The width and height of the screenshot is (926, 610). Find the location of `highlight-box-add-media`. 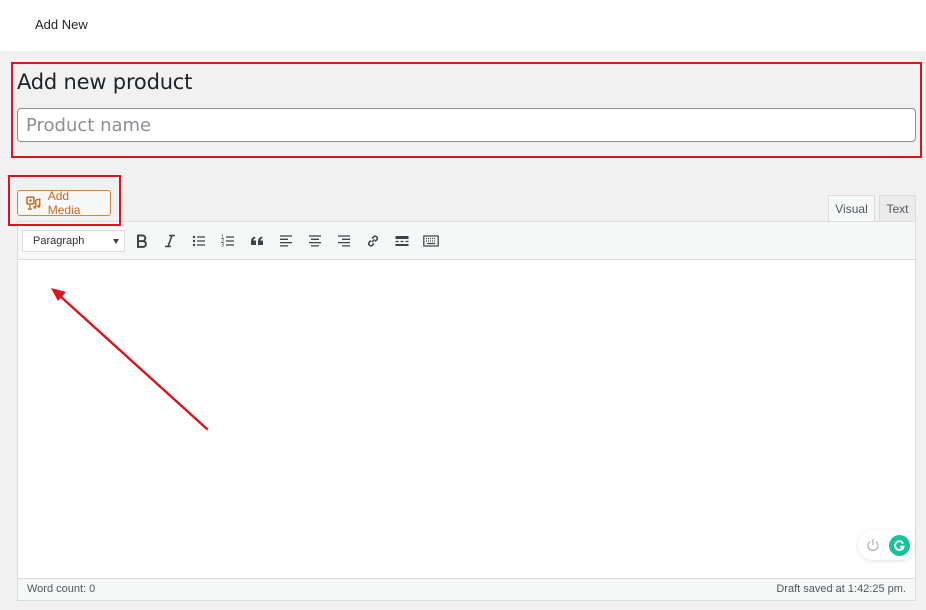

highlight-box-add-media is located at coordinates (64, 200).